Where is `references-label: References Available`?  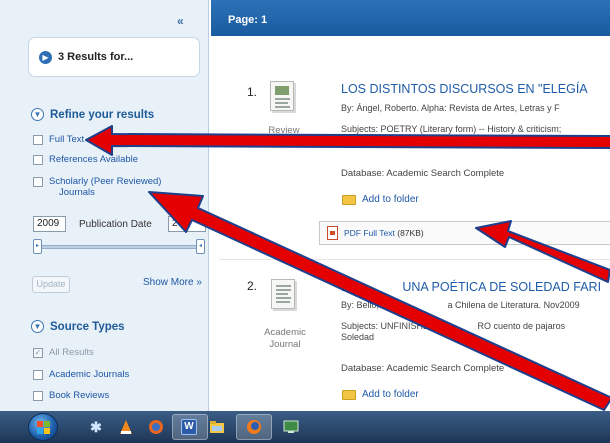
references-label: References Available is located at coordinates (93, 159).